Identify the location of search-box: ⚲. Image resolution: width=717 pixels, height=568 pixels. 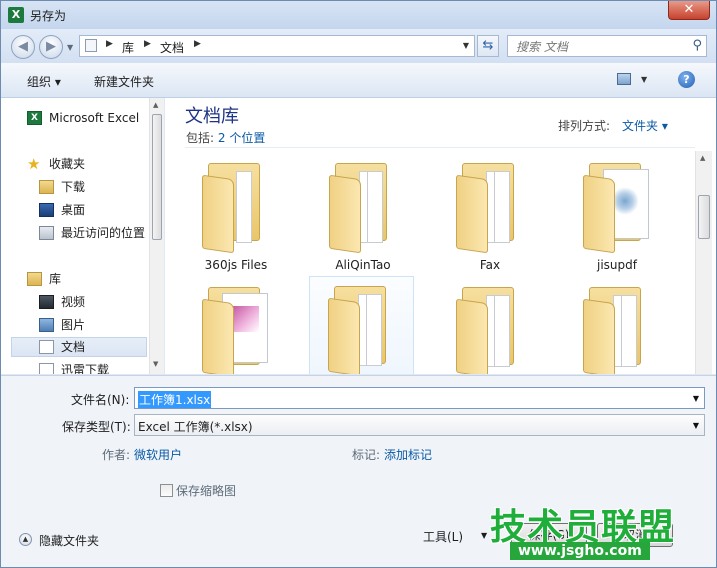
(607, 46).